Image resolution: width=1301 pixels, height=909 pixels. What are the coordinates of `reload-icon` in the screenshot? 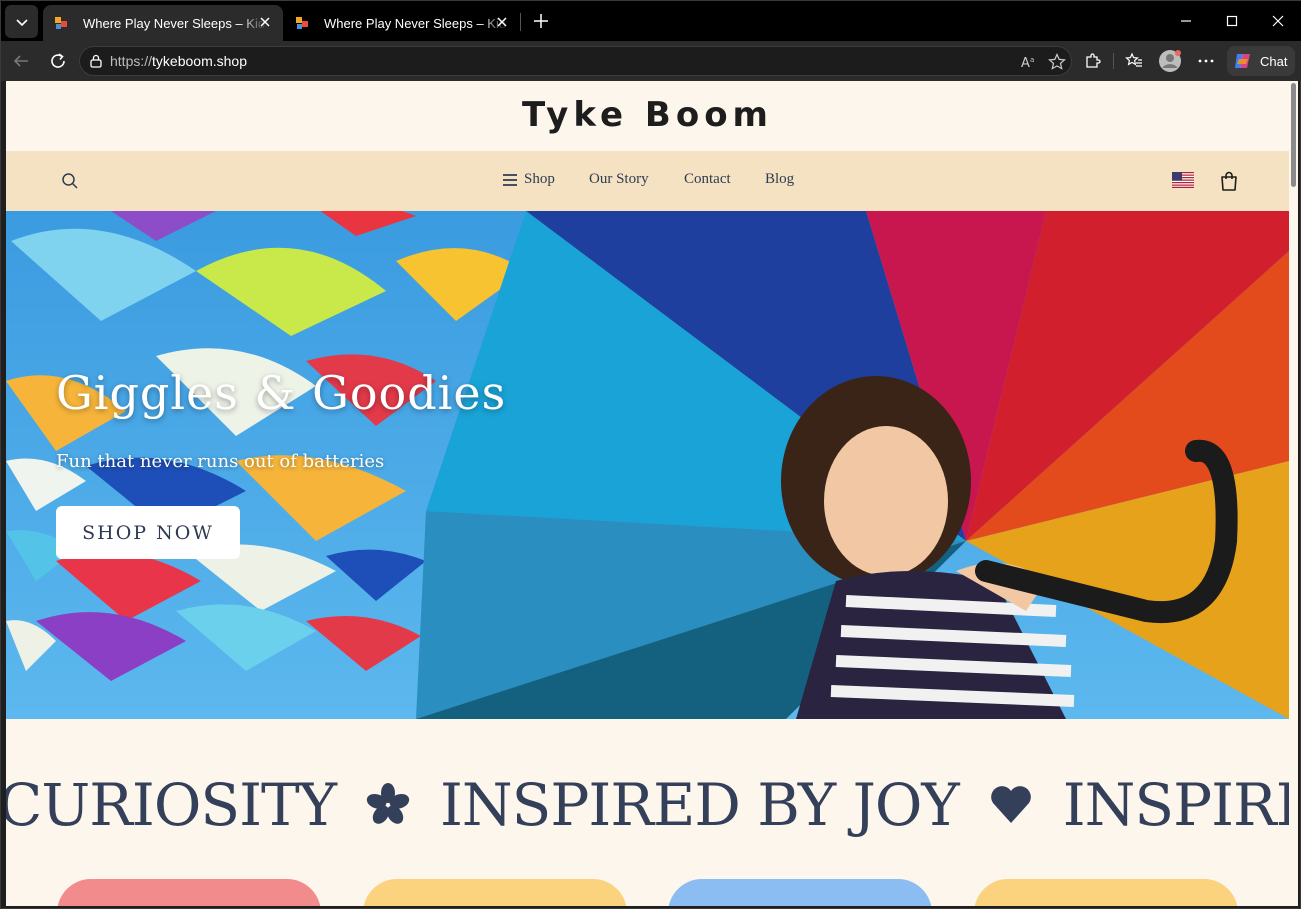 It's located at (58, 60).